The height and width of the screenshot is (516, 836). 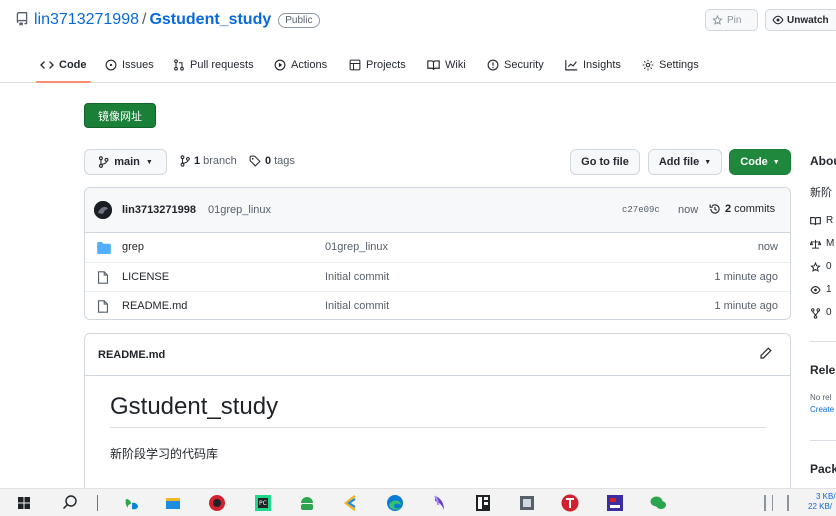 I want to click on tray-divider, so click(x=788, y=503).